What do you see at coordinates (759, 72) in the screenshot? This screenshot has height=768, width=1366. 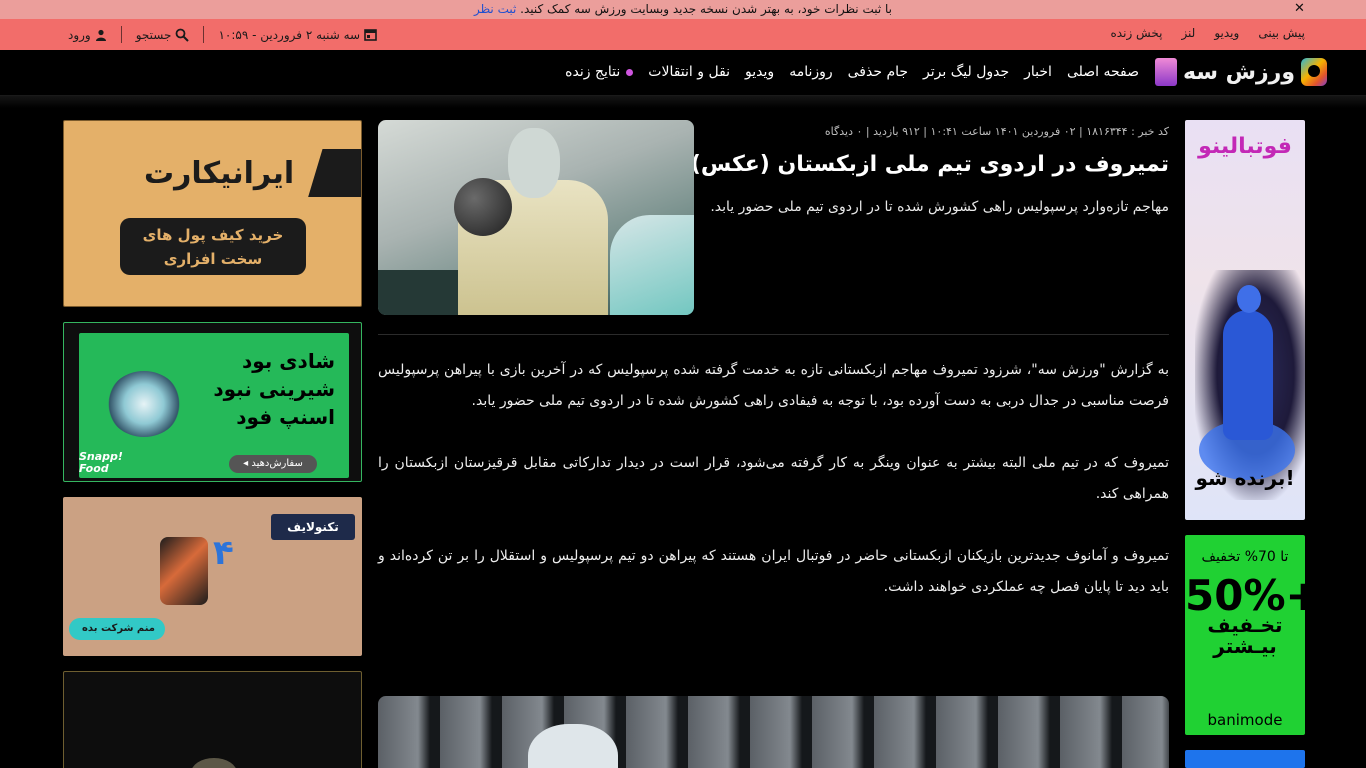 I see `nav-item-video: ویدیو` at bounding box center [759, 72].